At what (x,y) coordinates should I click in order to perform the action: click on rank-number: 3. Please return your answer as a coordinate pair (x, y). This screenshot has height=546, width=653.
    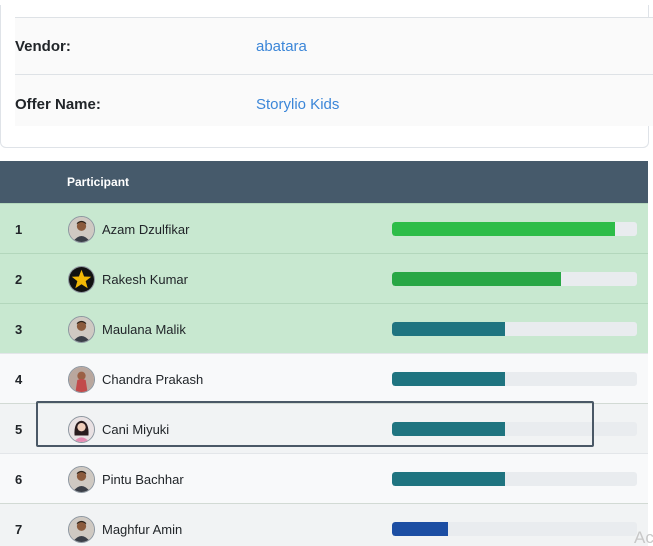
    Looking at the image, I should click on (19, 329).